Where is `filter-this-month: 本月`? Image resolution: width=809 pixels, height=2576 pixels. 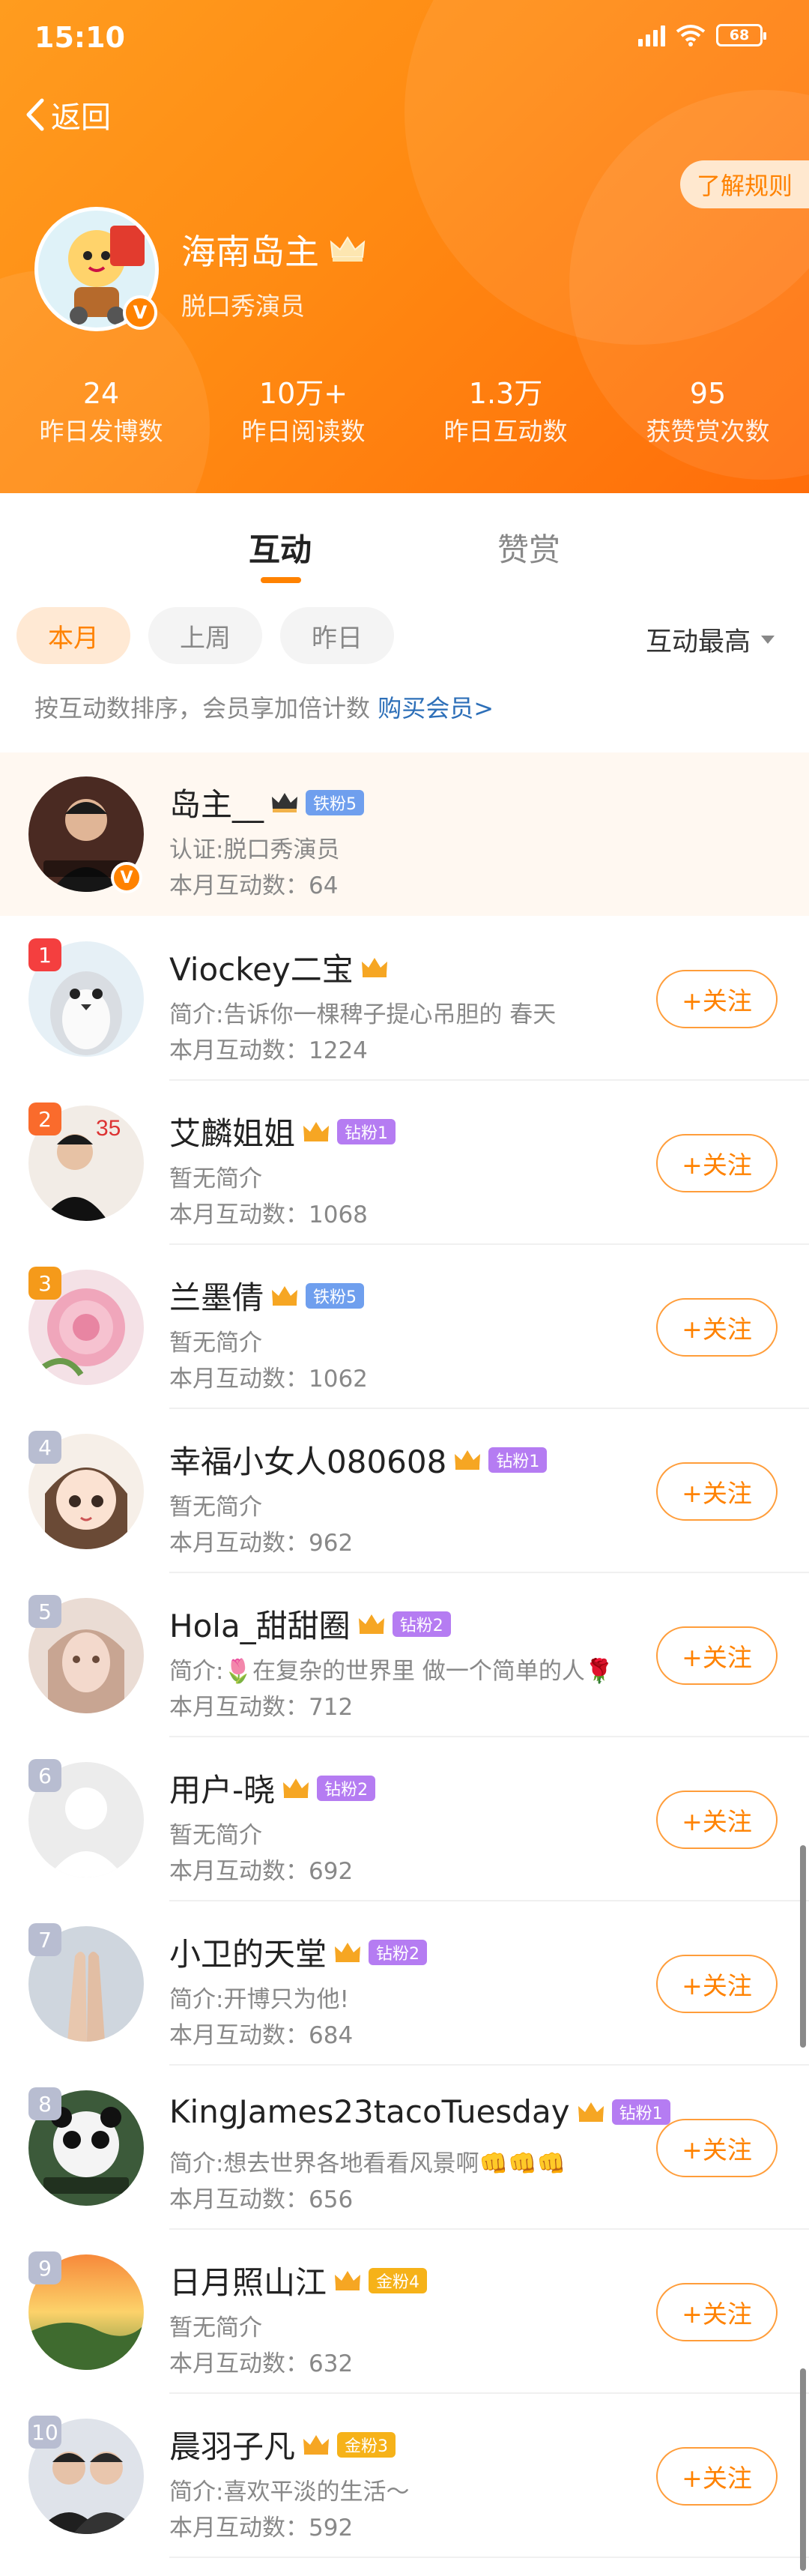
filter-this-month: 本月 is located at coordinates (73, 635).